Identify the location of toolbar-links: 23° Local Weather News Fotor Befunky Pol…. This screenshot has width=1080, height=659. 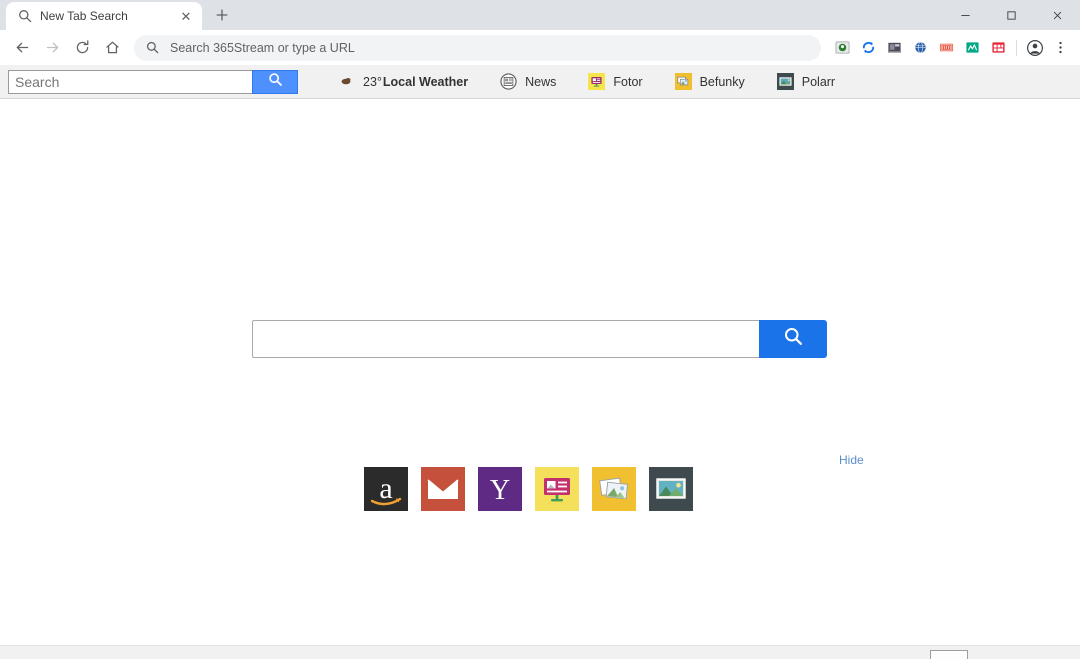
(586, 82).